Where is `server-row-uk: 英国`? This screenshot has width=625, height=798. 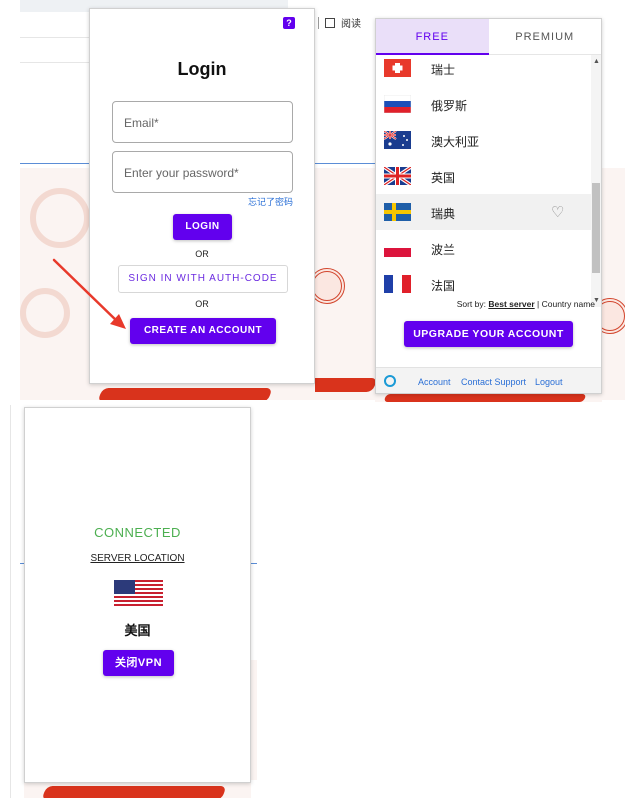
server-row-uk: 英国 is located at coordinates (483, 176).